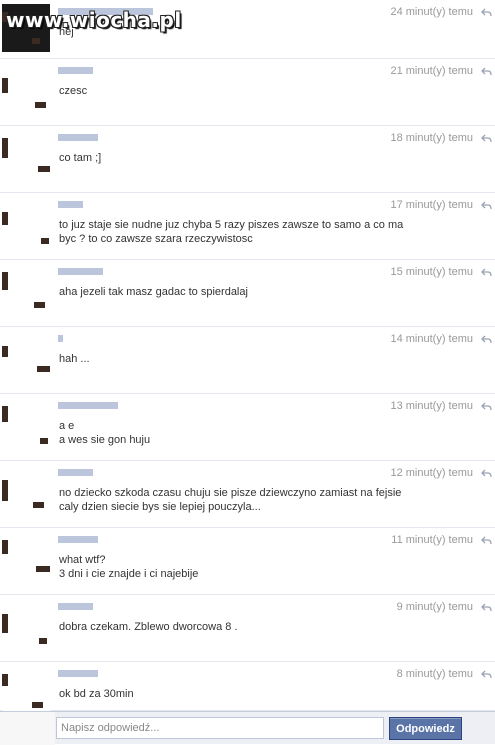 This screenshot has height=745, width=495. Describe the element at coordinates (431, 12) in the screenshot. I see `message-timestamp: 24 minut(y) temu` at that location.